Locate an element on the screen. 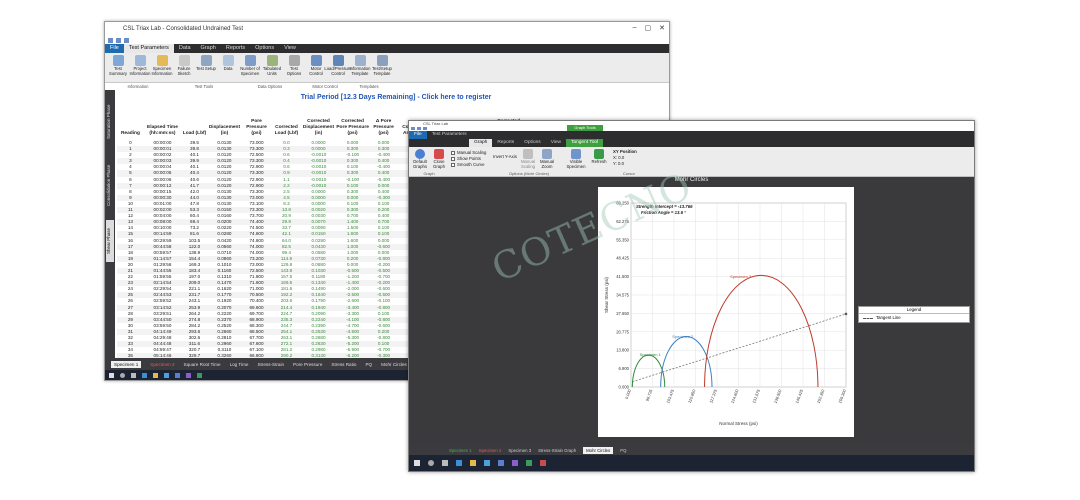  test-setup-template-button: Test/Setup Template is located at coordinates (382, 65).